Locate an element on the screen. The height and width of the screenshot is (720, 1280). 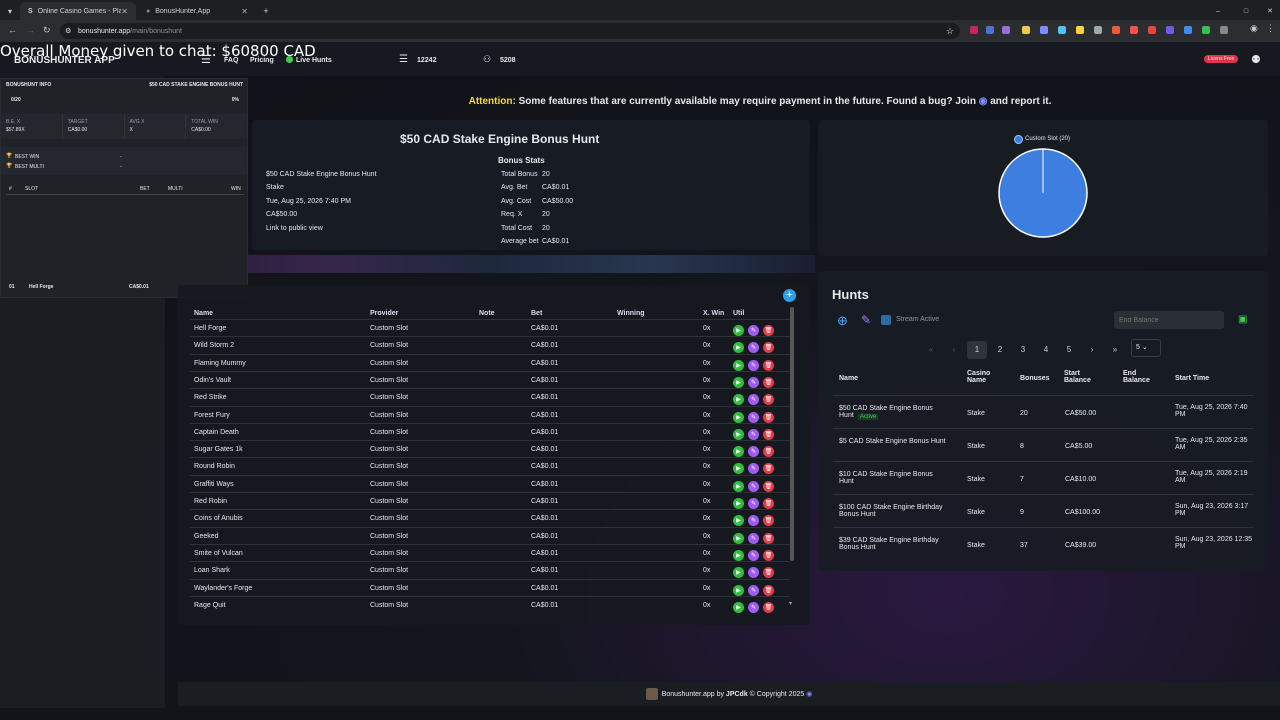
slot-row: Sugar Gates 1k Custom Slot CA$0.01 0x ▶ ✎ 🗑 is located at coordinates (490, 449).